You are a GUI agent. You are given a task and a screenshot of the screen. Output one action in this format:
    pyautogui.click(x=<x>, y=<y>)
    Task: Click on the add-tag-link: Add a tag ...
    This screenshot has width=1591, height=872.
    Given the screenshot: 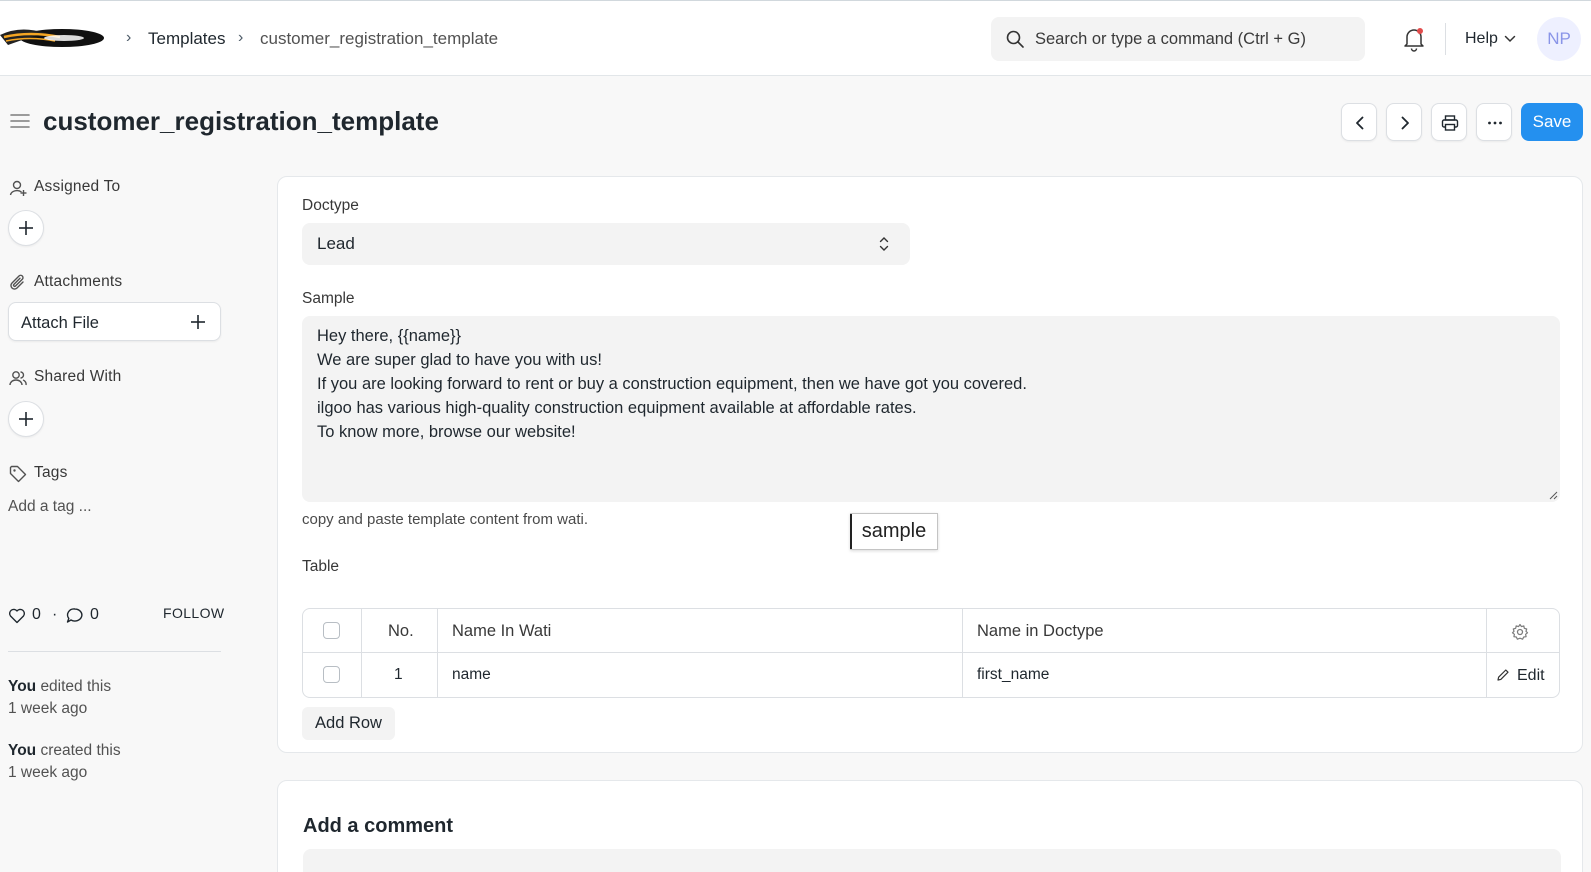 What is the action you would take?
    pyautogui.click(x=50, y=507)
    